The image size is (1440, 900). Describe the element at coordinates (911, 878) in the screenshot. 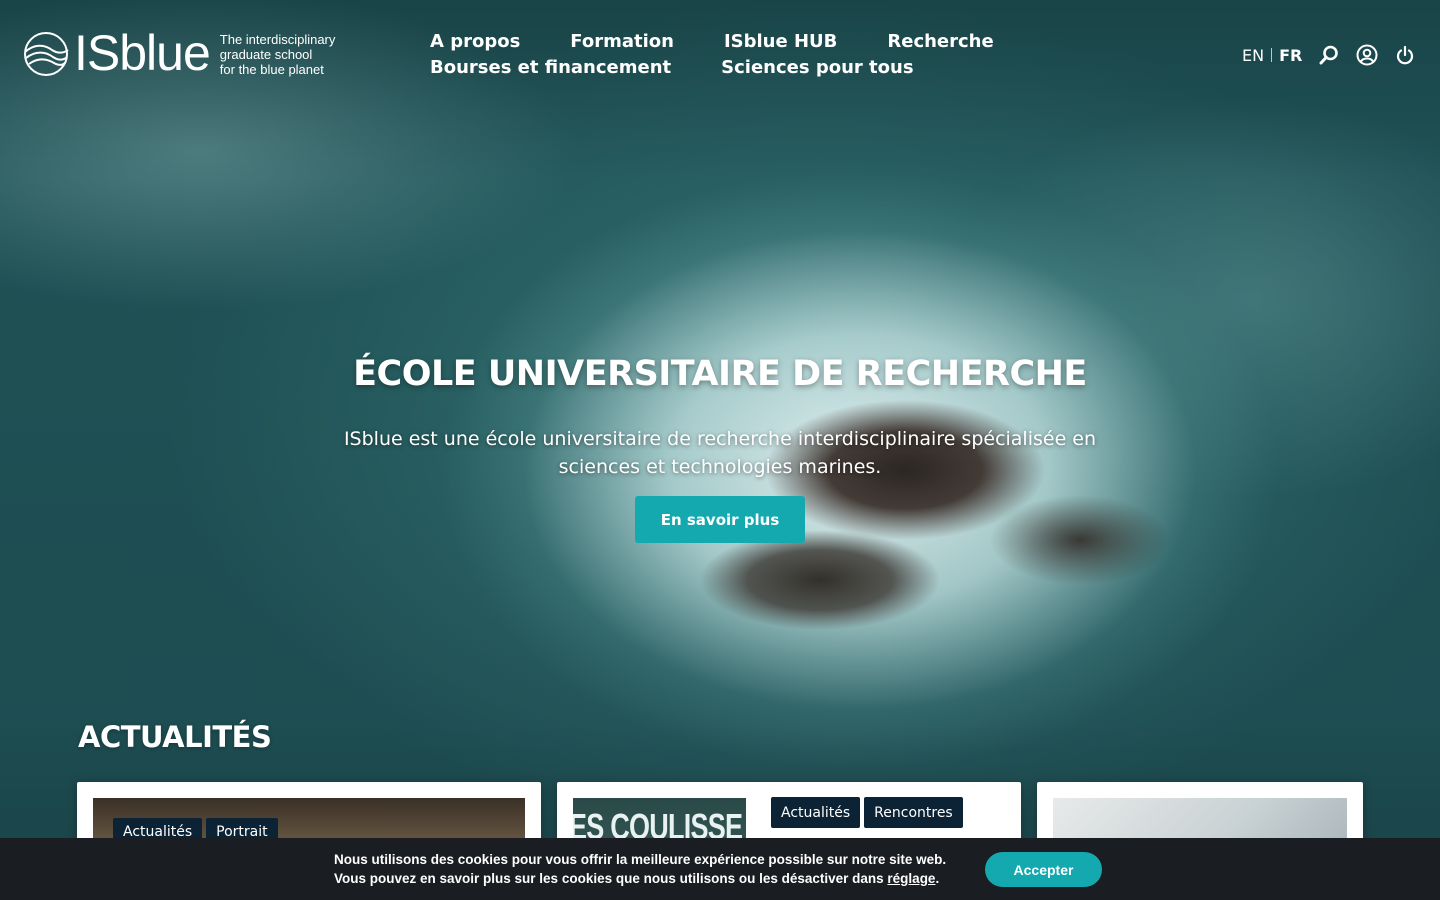

I see `cookie-settings-link: réglage` at that location.